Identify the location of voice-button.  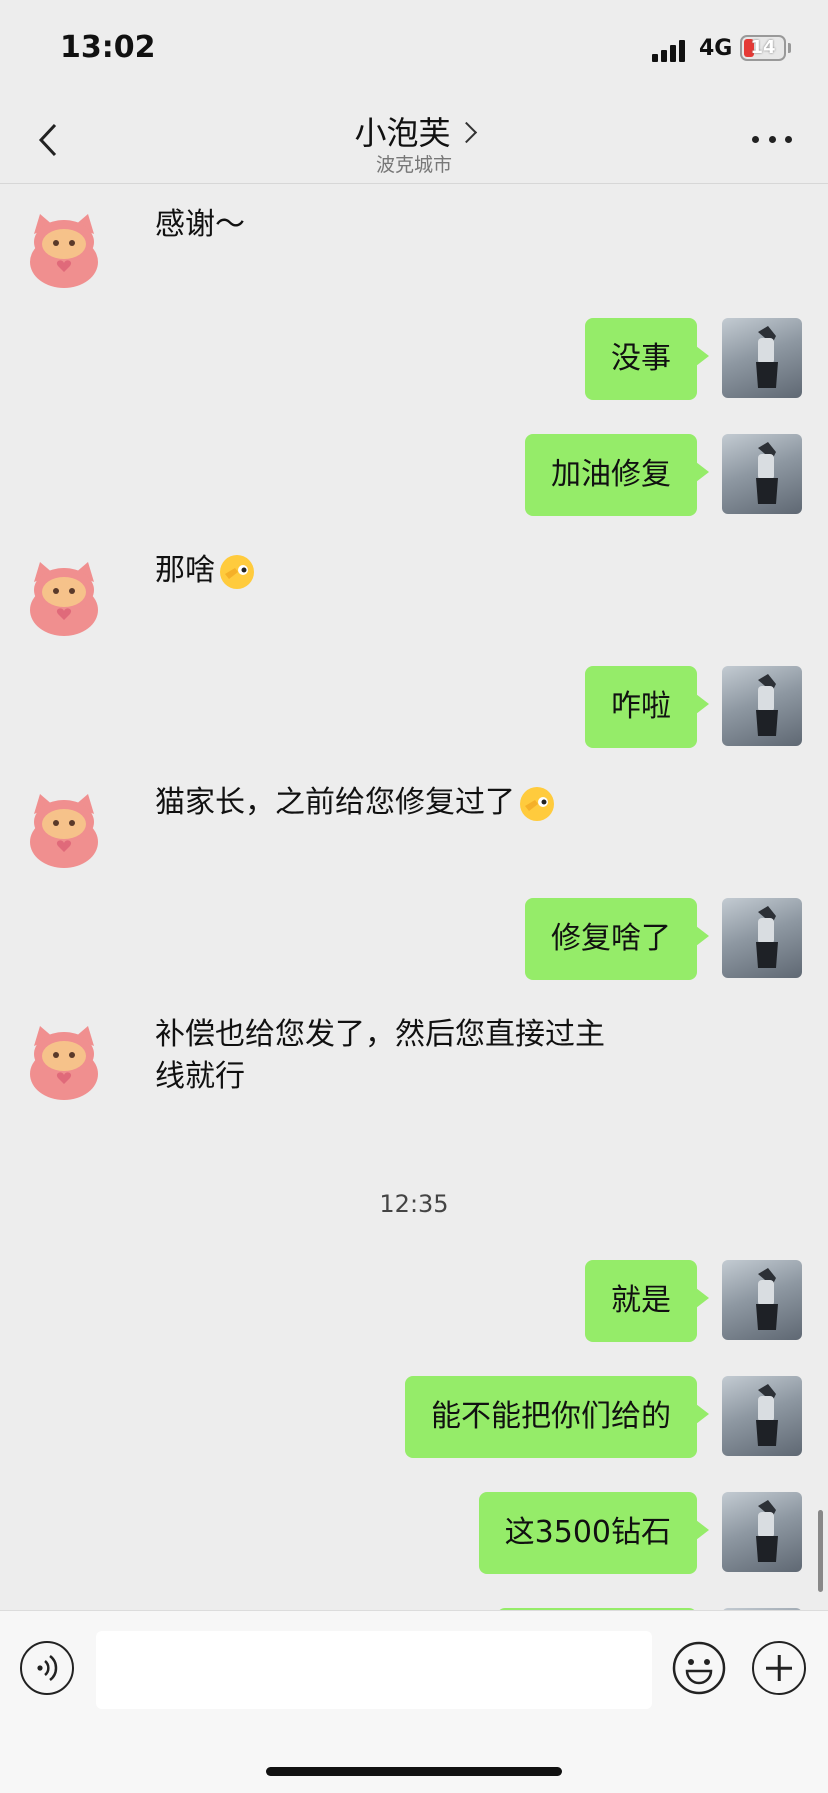
(47, 1668).